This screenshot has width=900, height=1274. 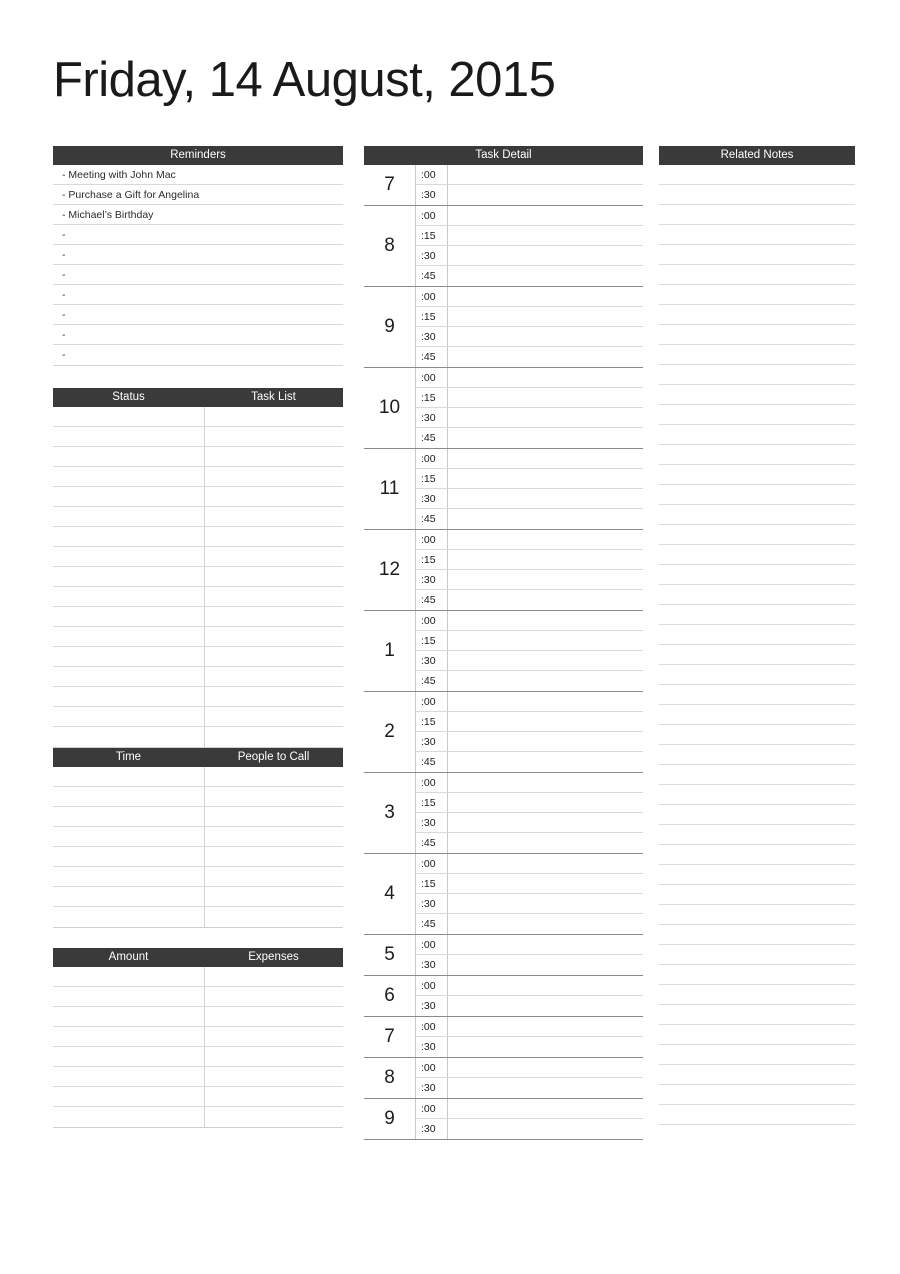 What do you see at coordinates (128, 1016) in the screenshot?
I see `expenses-row-left-cell` at bounding box center [128, 1016].